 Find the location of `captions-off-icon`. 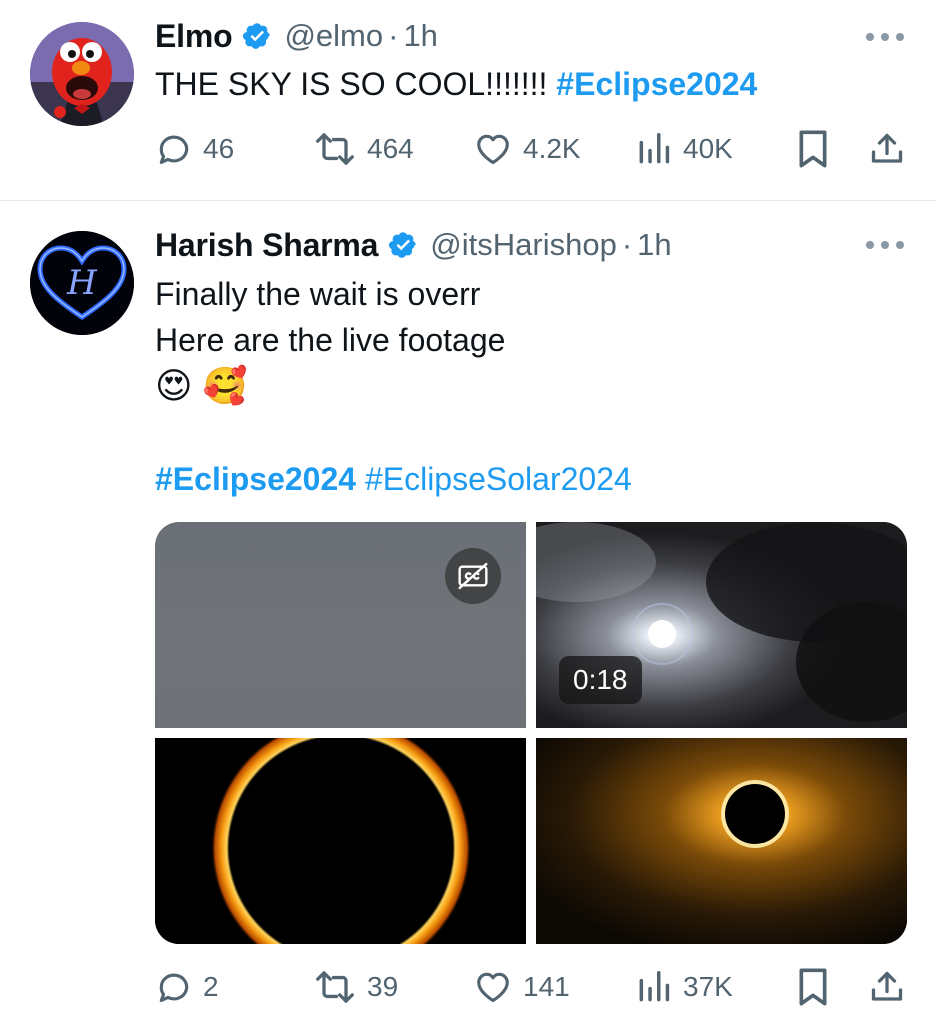

captions-off-icon is located at coordinates (473, 576).